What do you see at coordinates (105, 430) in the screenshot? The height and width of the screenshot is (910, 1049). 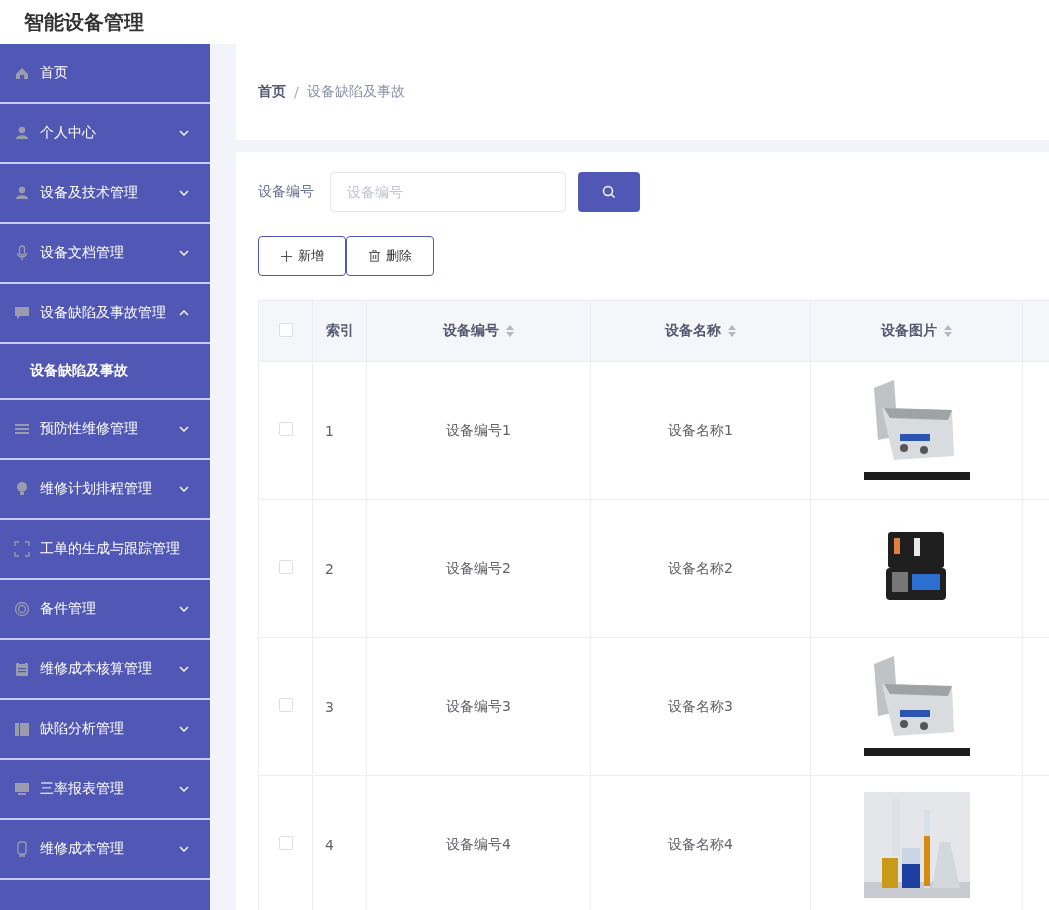 I see `sidebar-item: 预防性维修管理` at bounding box center [105, 430].